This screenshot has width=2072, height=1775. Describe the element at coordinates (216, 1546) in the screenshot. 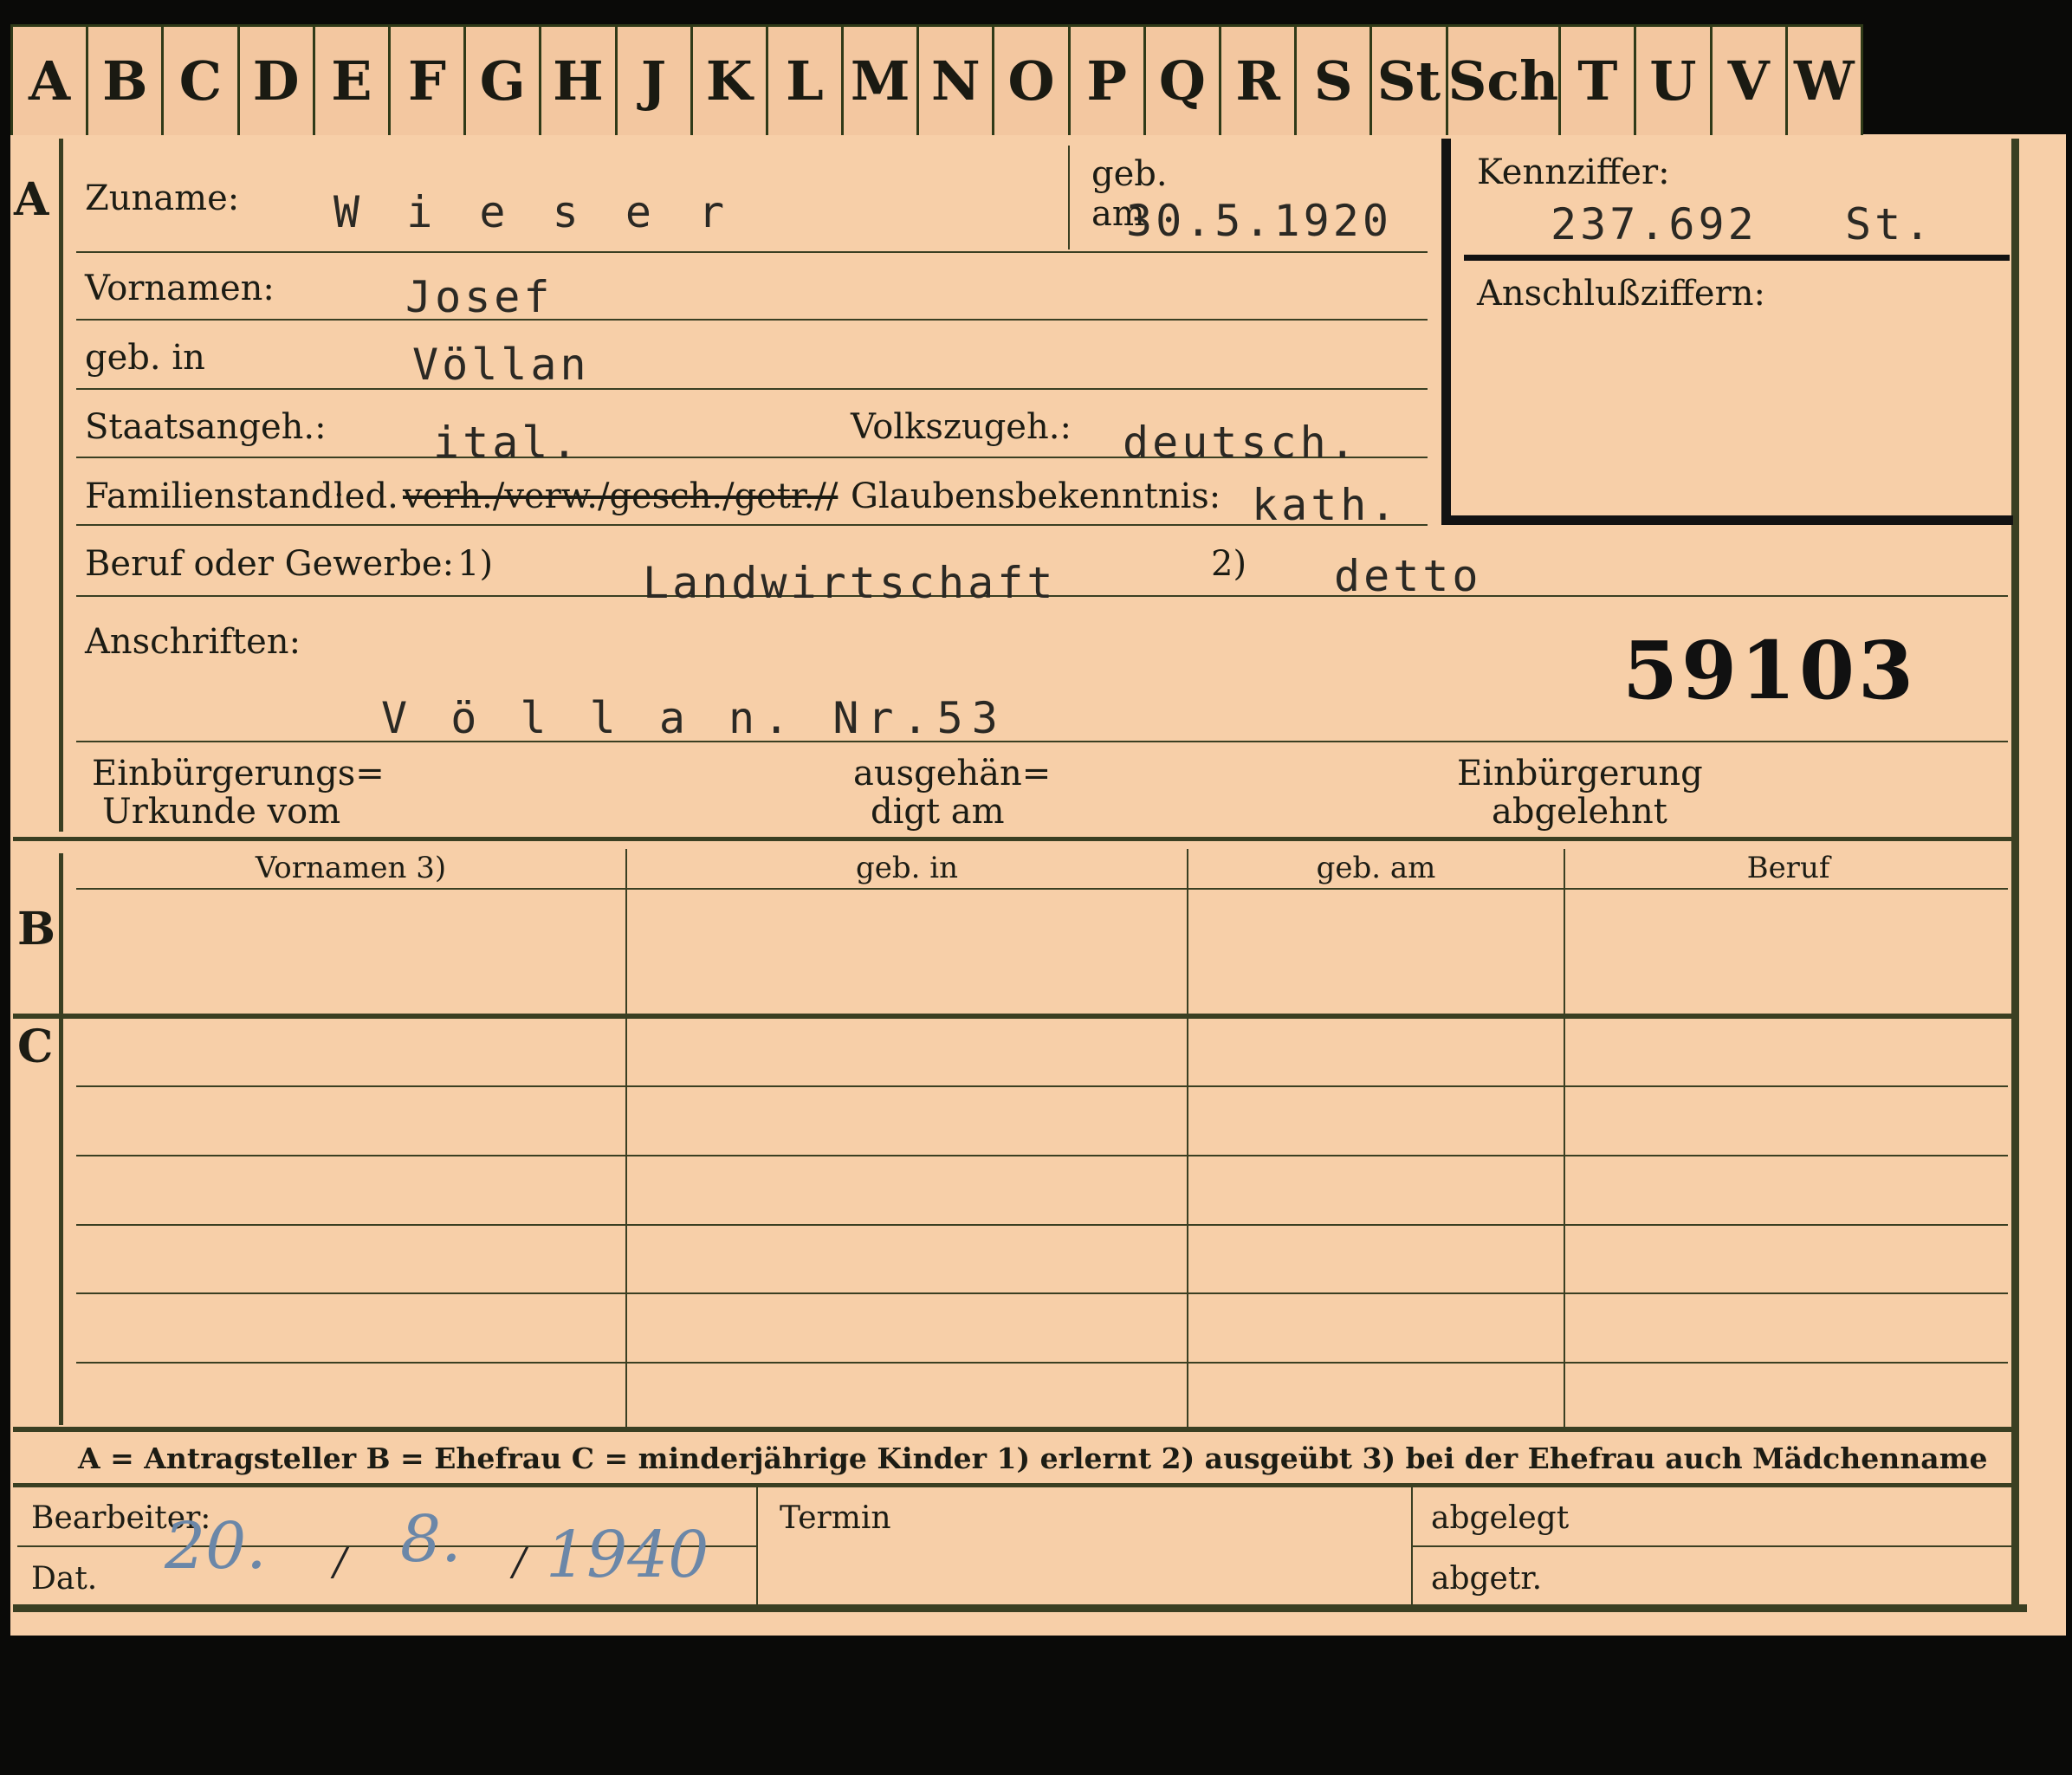

I see `handwritten-day: 20.` at that location.